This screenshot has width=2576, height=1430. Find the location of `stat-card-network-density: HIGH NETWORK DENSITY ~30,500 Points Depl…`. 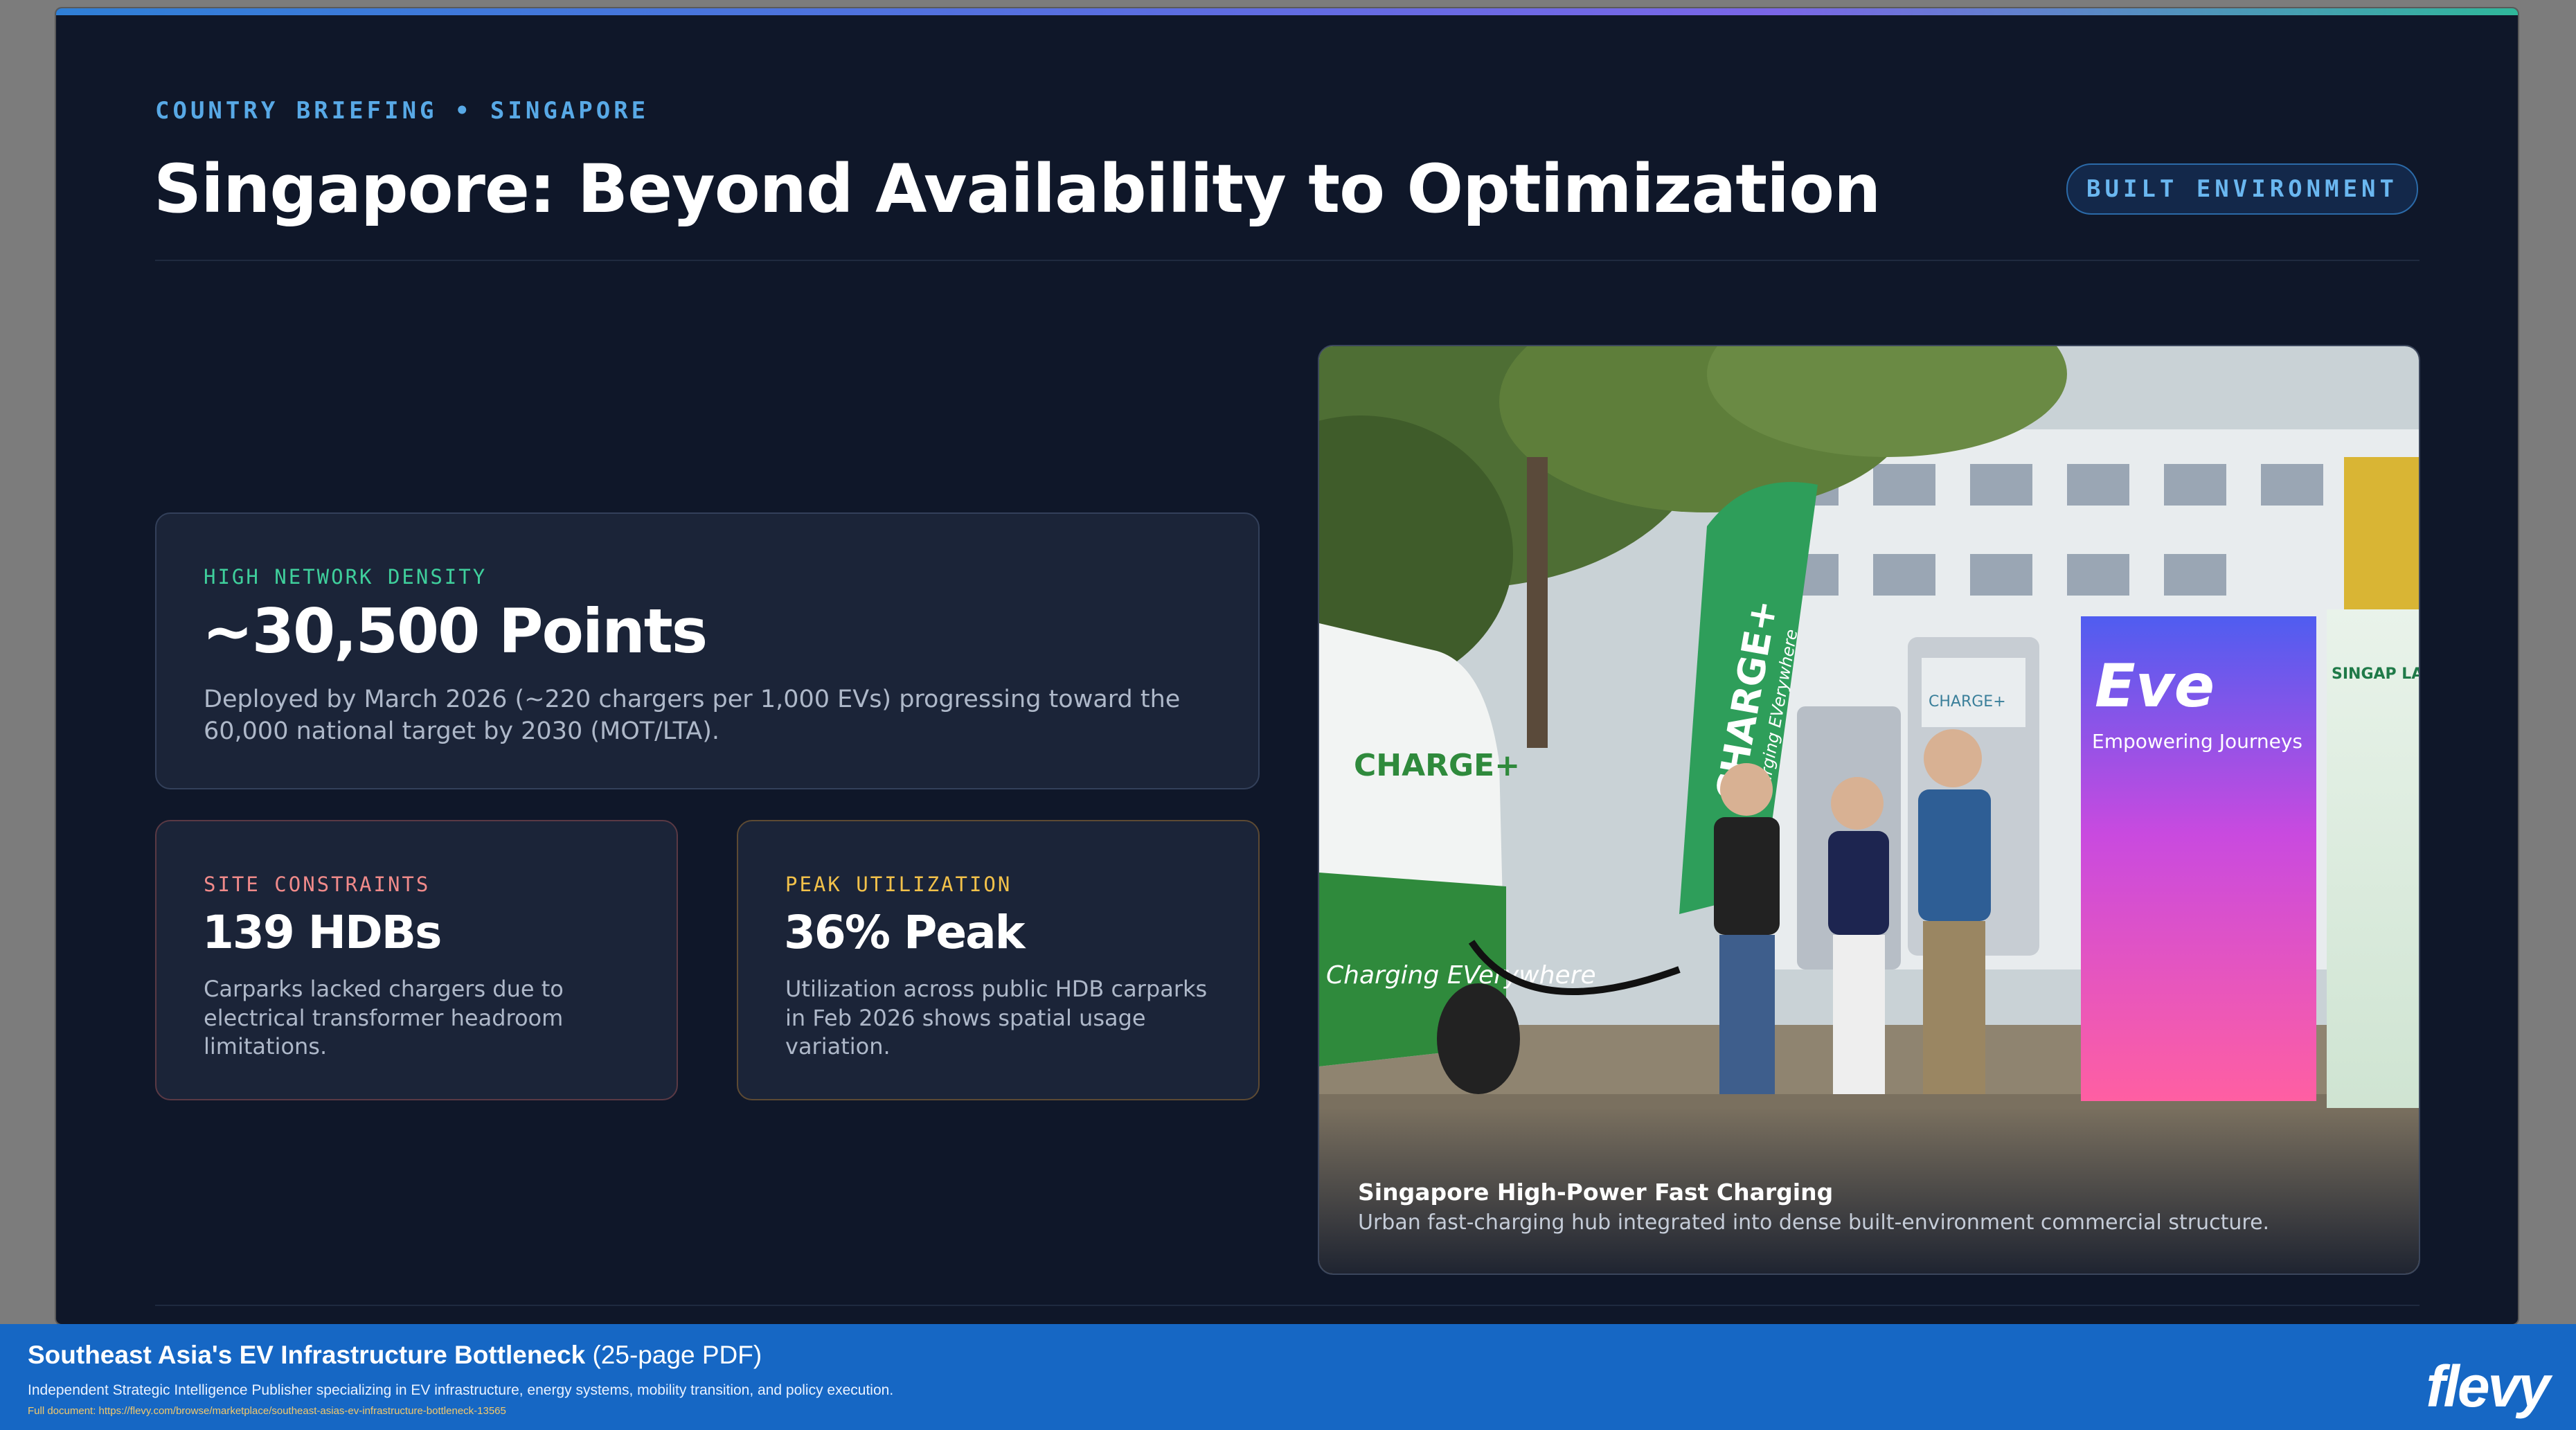

stat-card-network-density: HIGH NETWORK DENSITY ~30,500 Points Depl… is located at coordinates (707, 650).